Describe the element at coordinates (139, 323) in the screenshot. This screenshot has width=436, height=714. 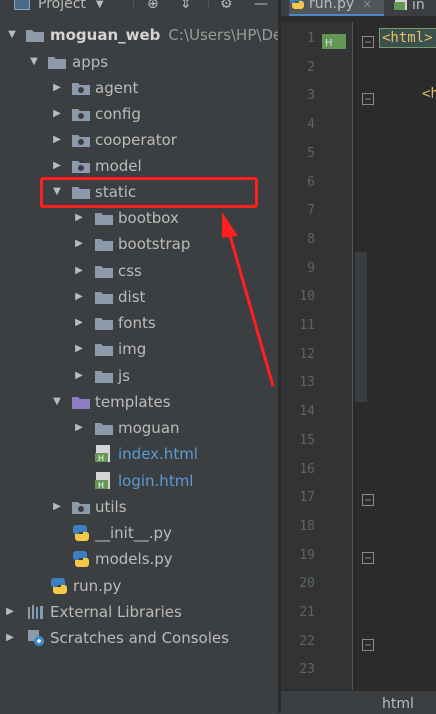
I see `tree-item-fonts: ▶ fonts` at that location.